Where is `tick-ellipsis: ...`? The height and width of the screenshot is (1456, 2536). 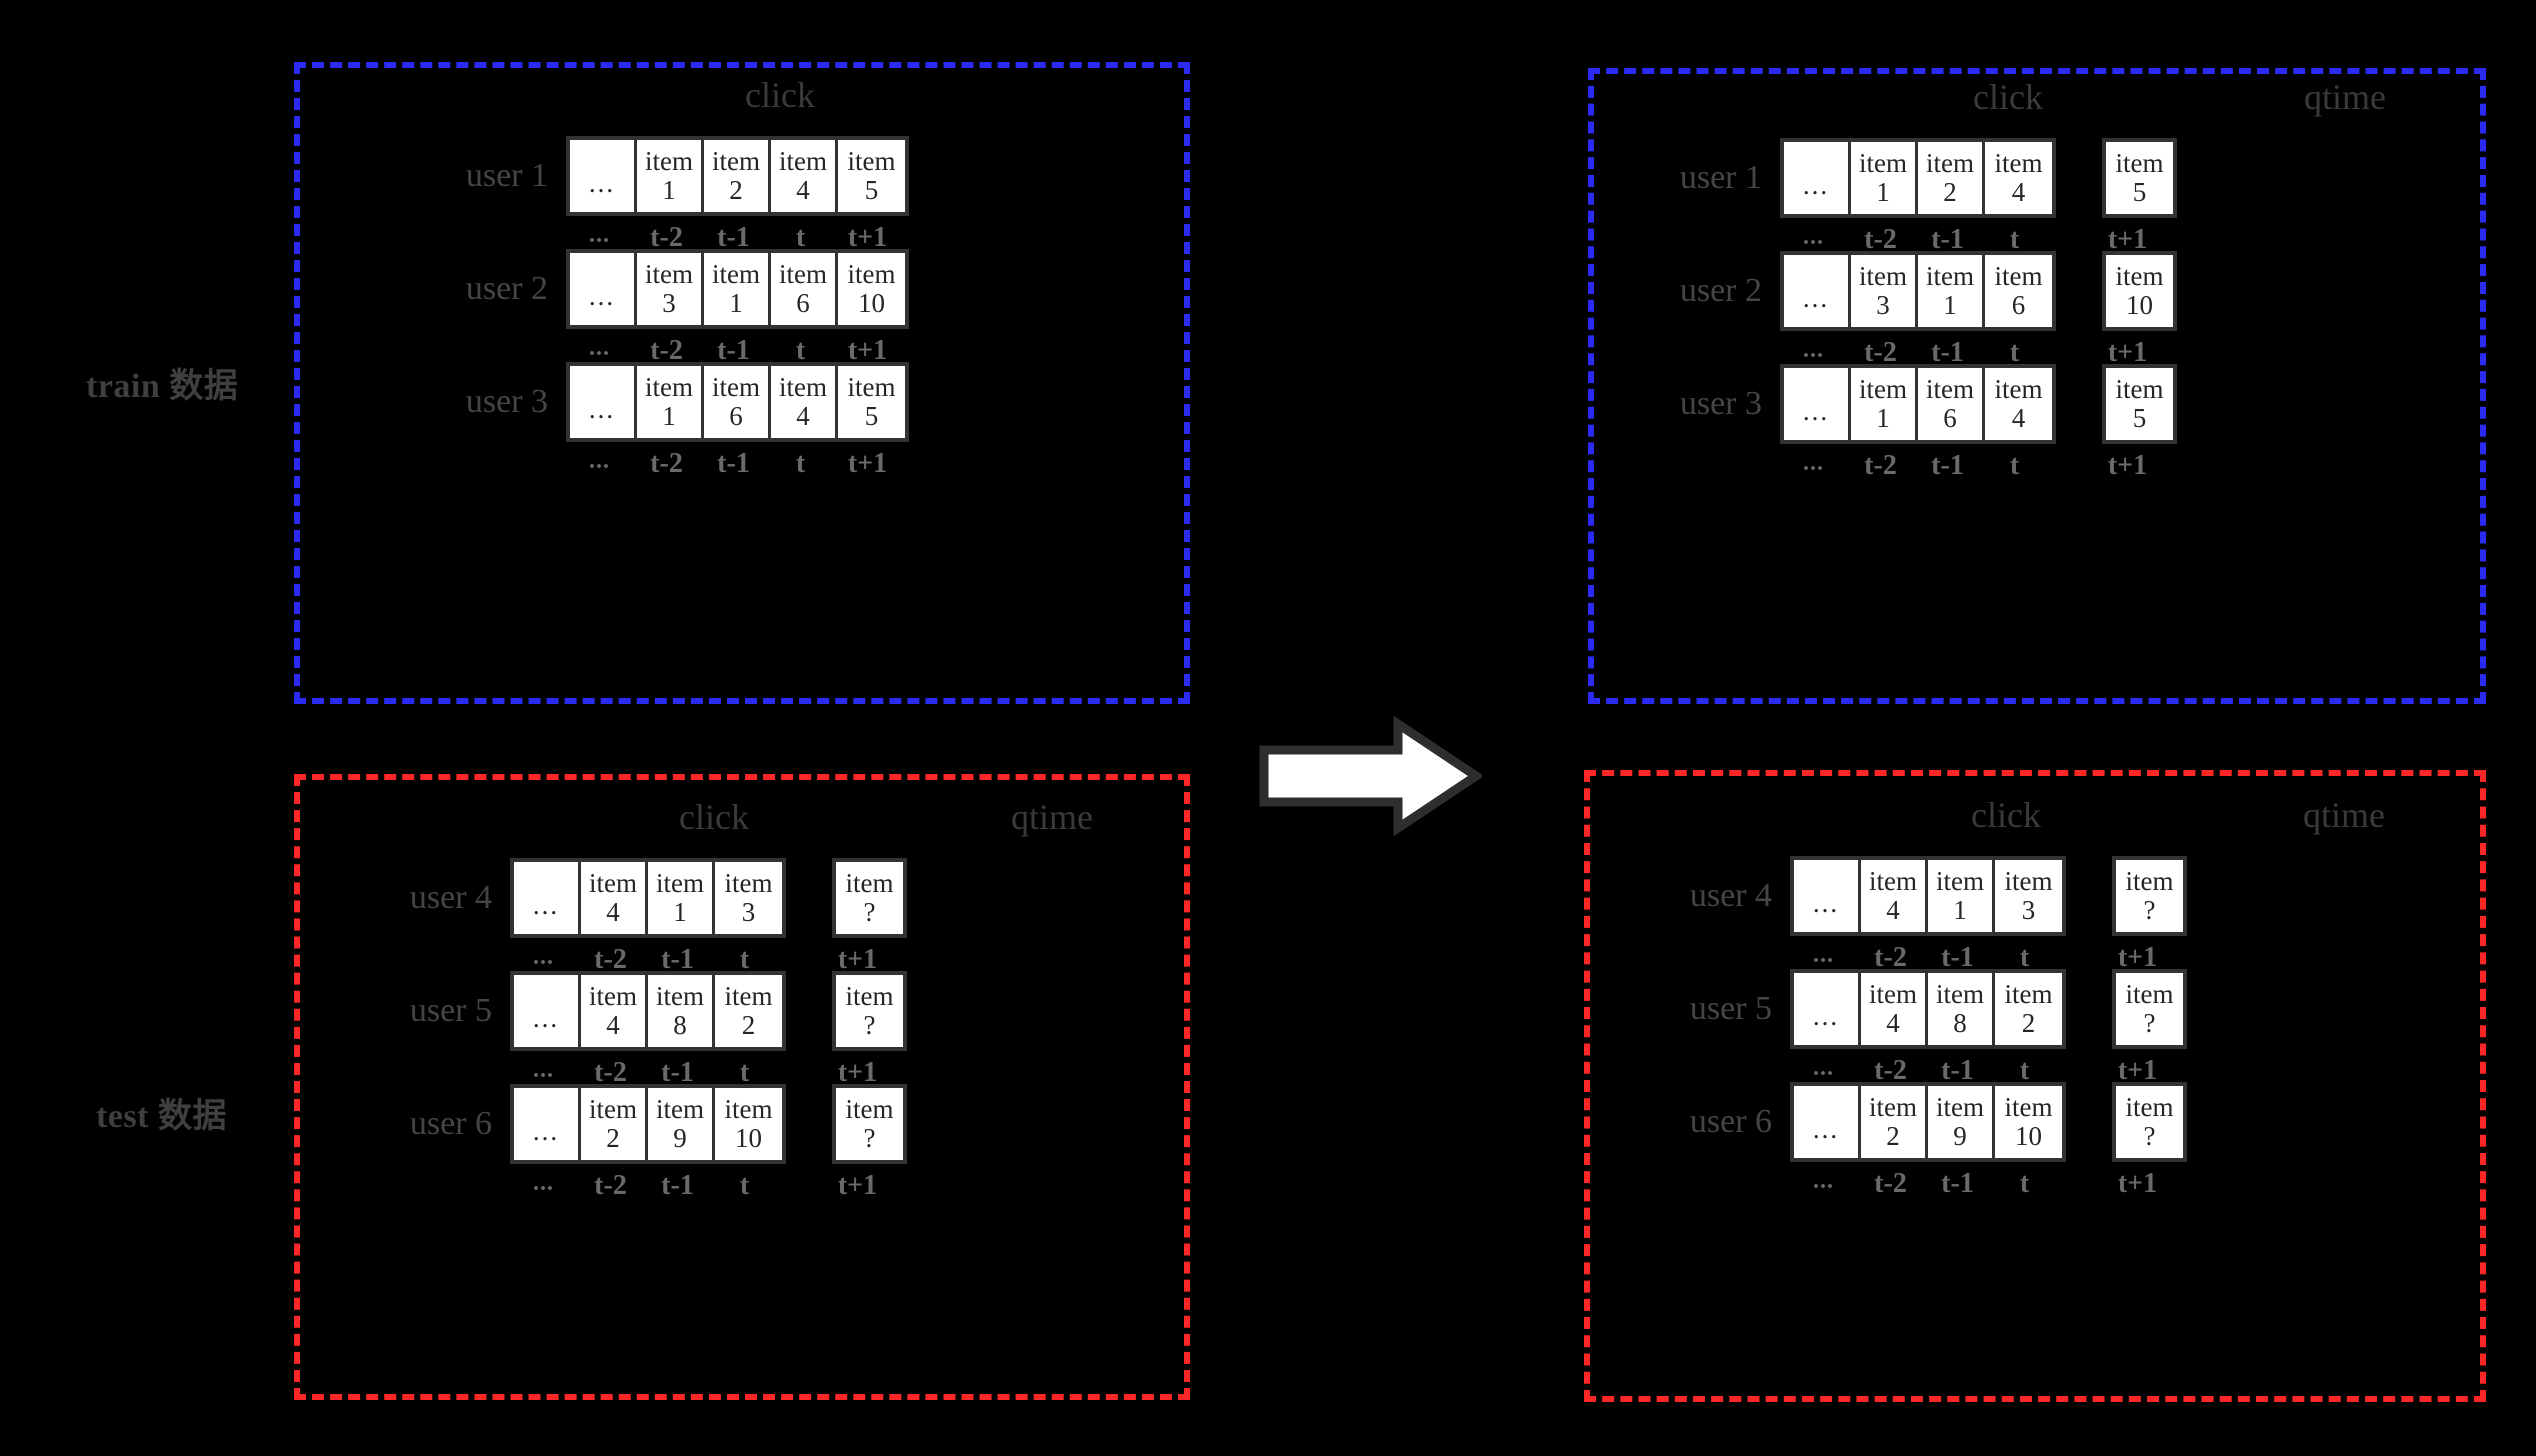 tick-ellipsis: ... is located at coordinates (543, 1183).